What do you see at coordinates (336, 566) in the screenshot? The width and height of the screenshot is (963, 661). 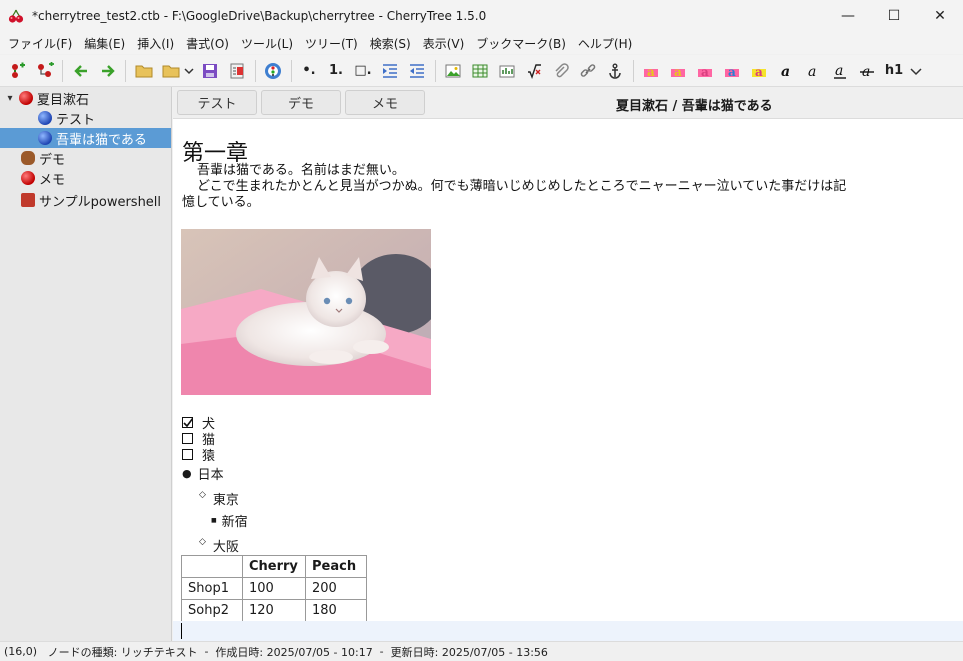 I see `table-header-cell: Peach` at bounding box center [336, 566].